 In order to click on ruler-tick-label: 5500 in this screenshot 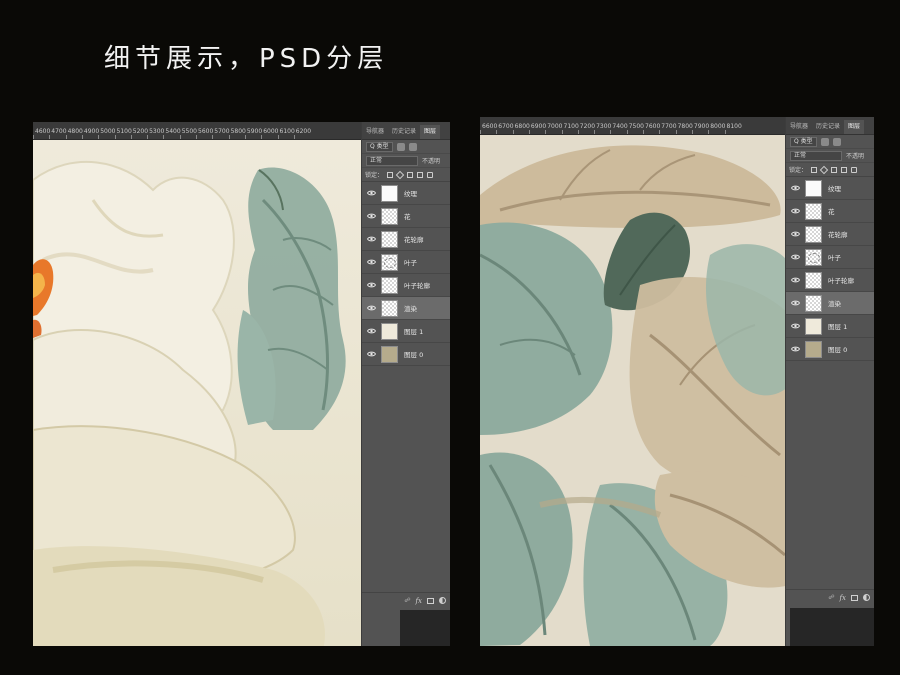, I will do `click(189, 131)`.